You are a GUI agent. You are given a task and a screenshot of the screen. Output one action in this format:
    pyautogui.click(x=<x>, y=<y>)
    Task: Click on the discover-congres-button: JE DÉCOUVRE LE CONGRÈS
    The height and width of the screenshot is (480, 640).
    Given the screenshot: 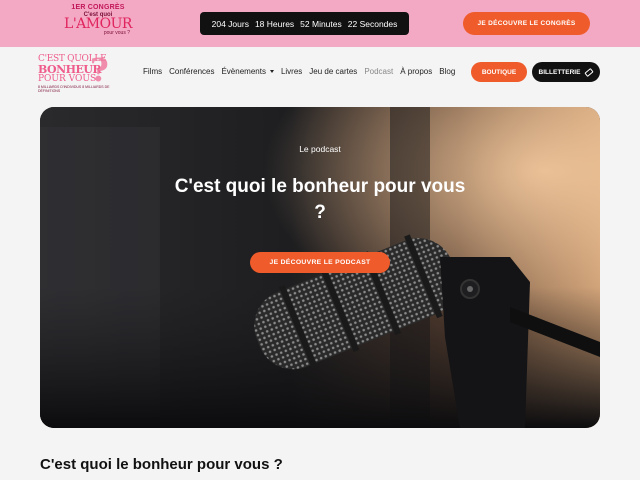 What is the action you would take?
    pyautogui.click(x=526, y=23)
    